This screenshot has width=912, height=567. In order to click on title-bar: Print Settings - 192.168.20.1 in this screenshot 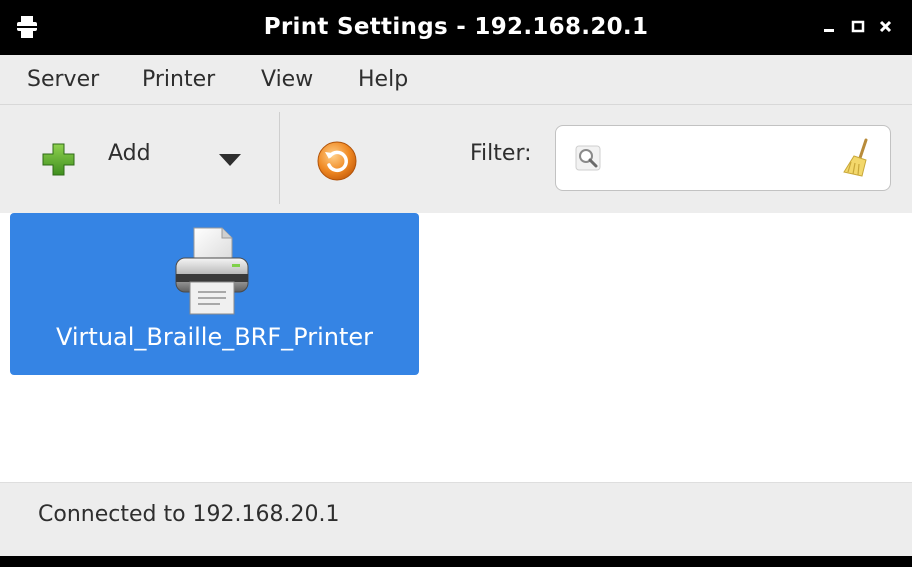, I will do `click(456, 27)`.